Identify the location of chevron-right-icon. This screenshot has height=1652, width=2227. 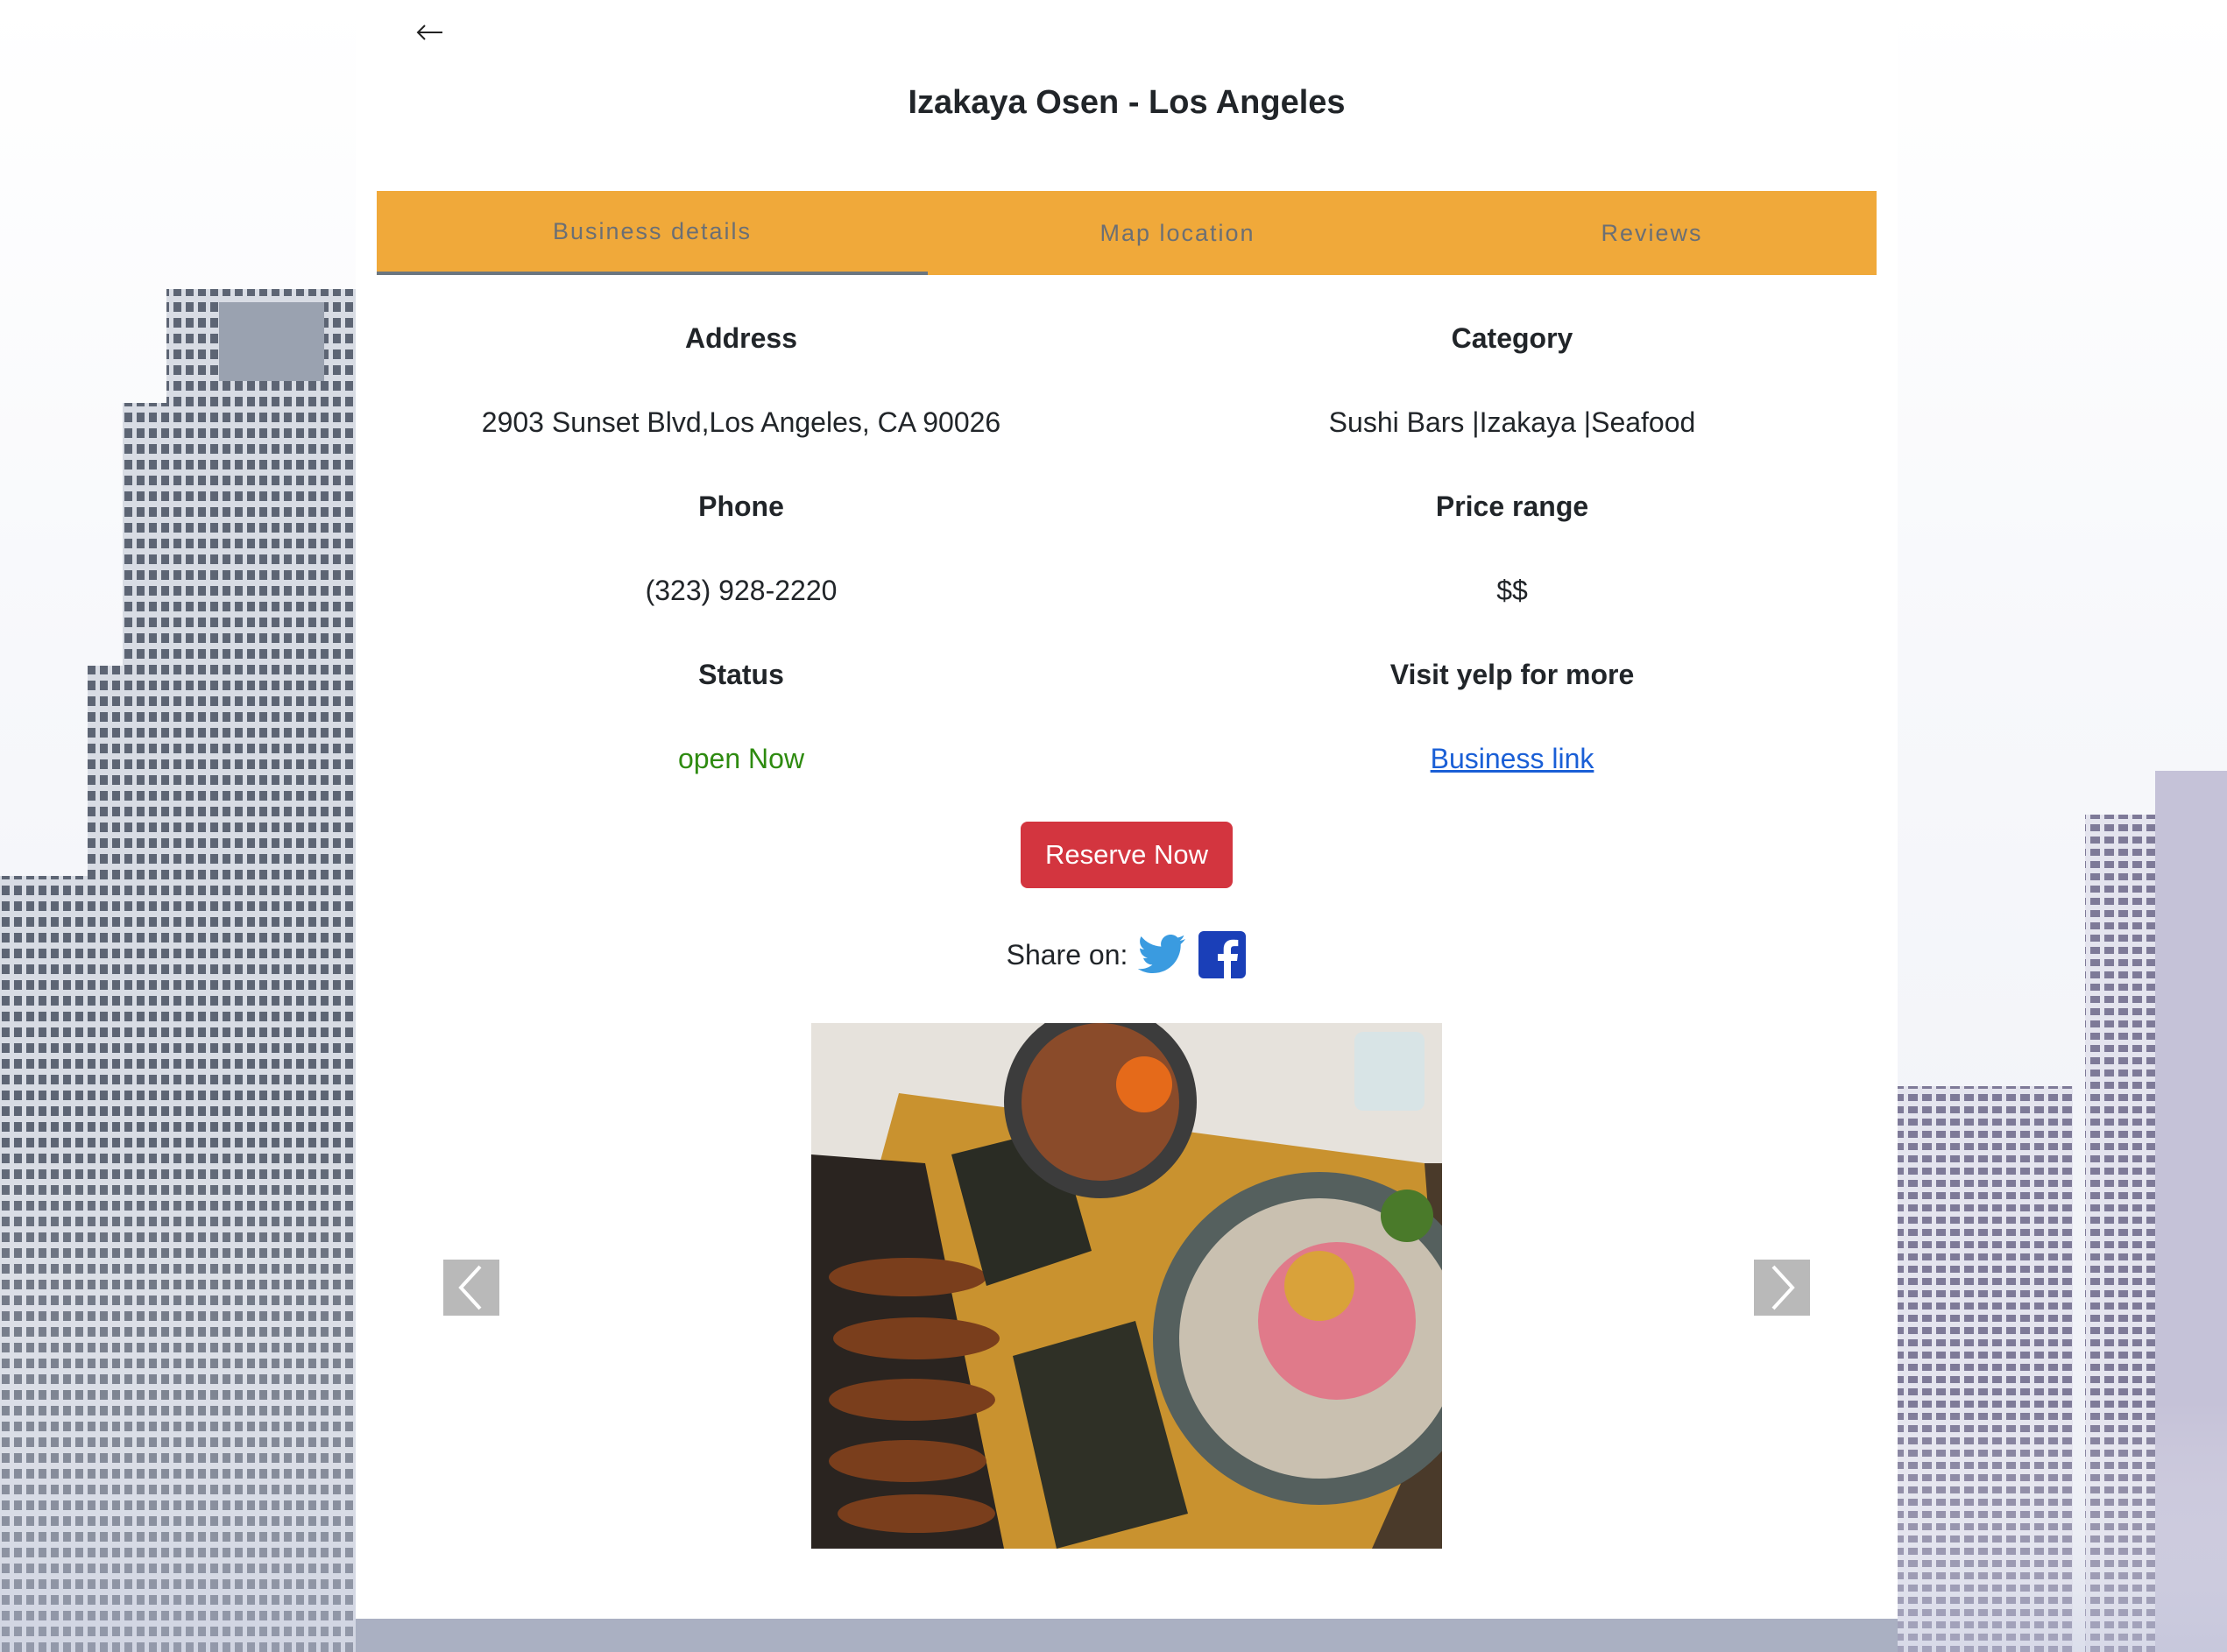
(1783, 1287).